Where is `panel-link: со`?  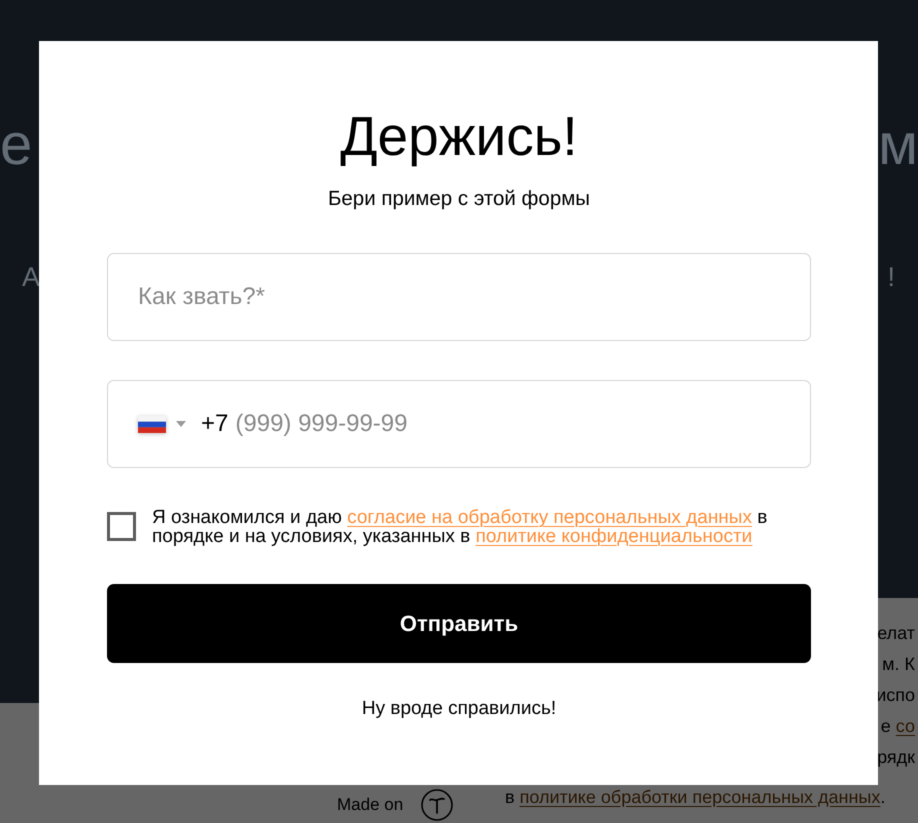 panel-link: со is located at coordinates (905, 726).